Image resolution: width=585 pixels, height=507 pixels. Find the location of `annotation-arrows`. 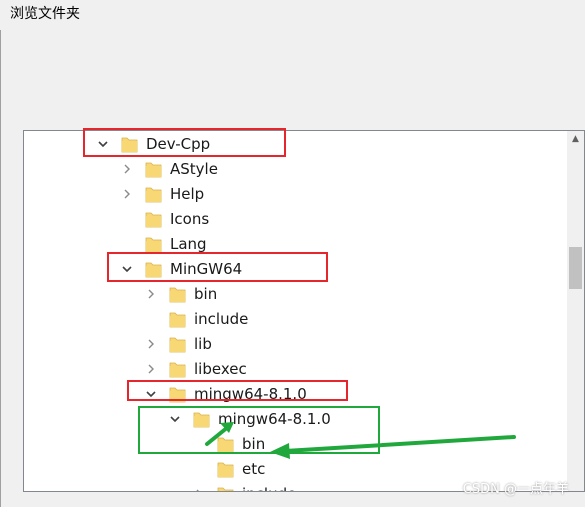

annotation-arrows is located at coordinates (360, 440).